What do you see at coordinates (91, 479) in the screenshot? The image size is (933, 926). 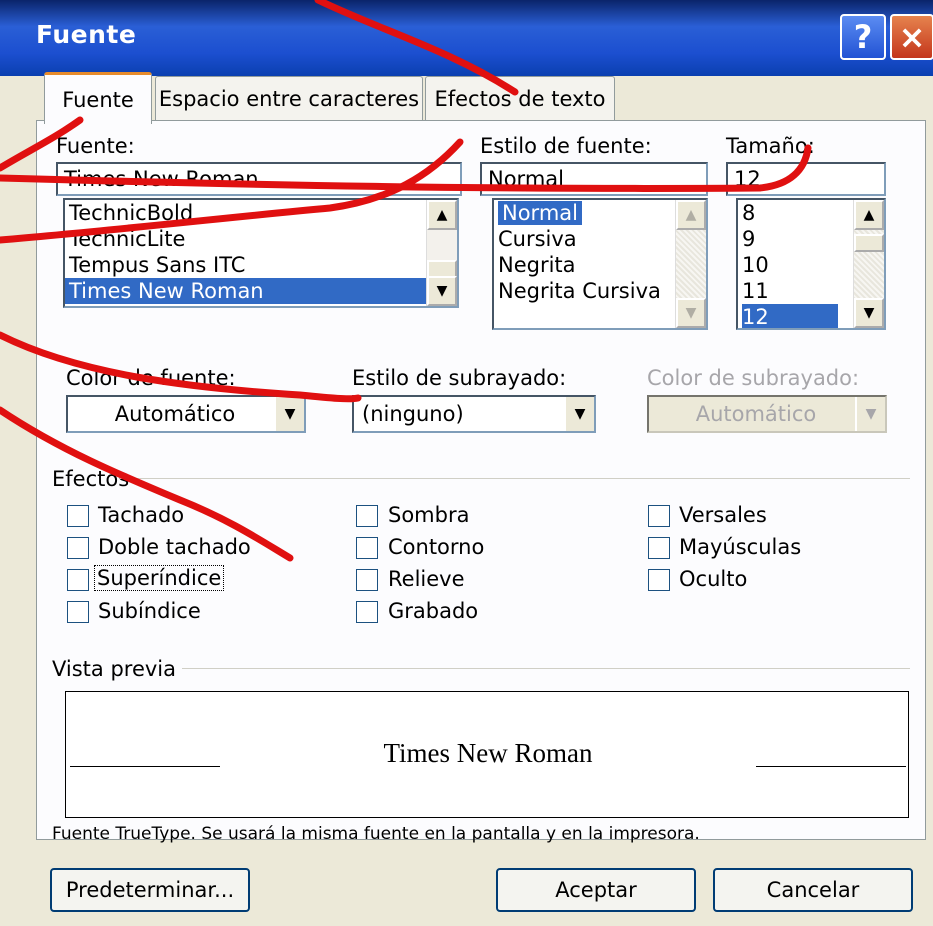 I see `effects-label: Efectos` at bounding box center [91, 479].